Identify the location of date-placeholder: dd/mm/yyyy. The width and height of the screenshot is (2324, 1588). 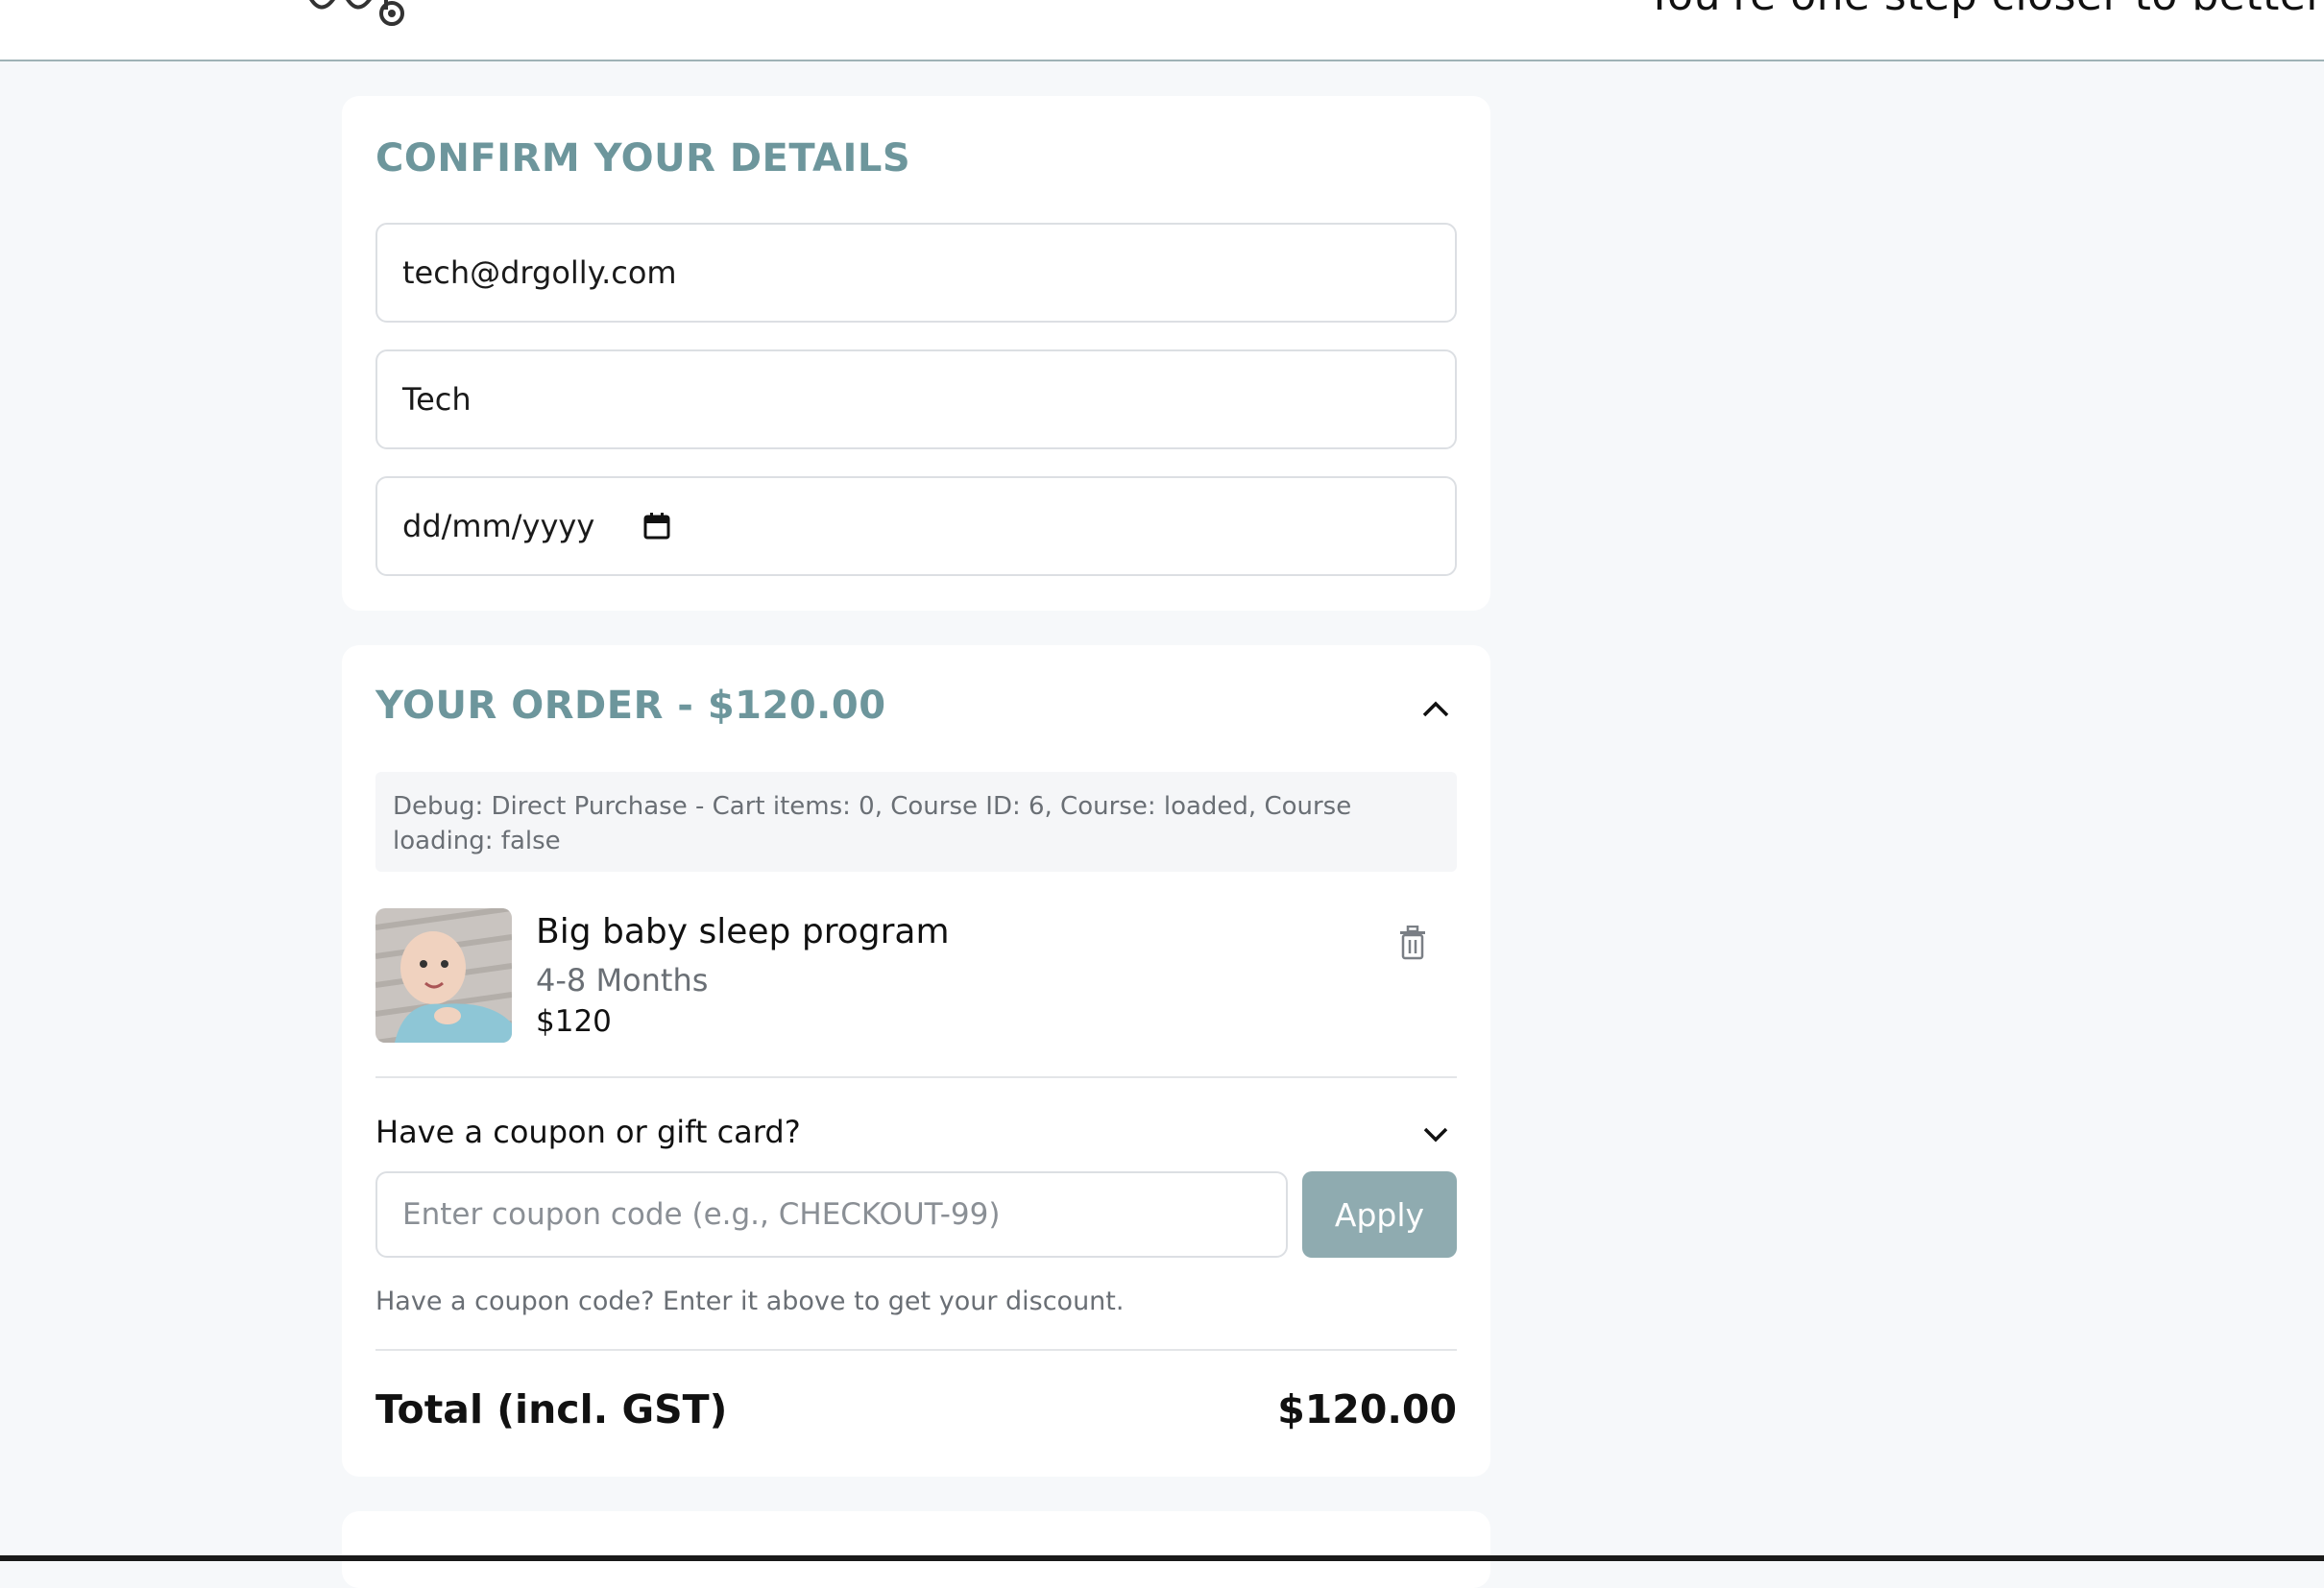
(498, 526).